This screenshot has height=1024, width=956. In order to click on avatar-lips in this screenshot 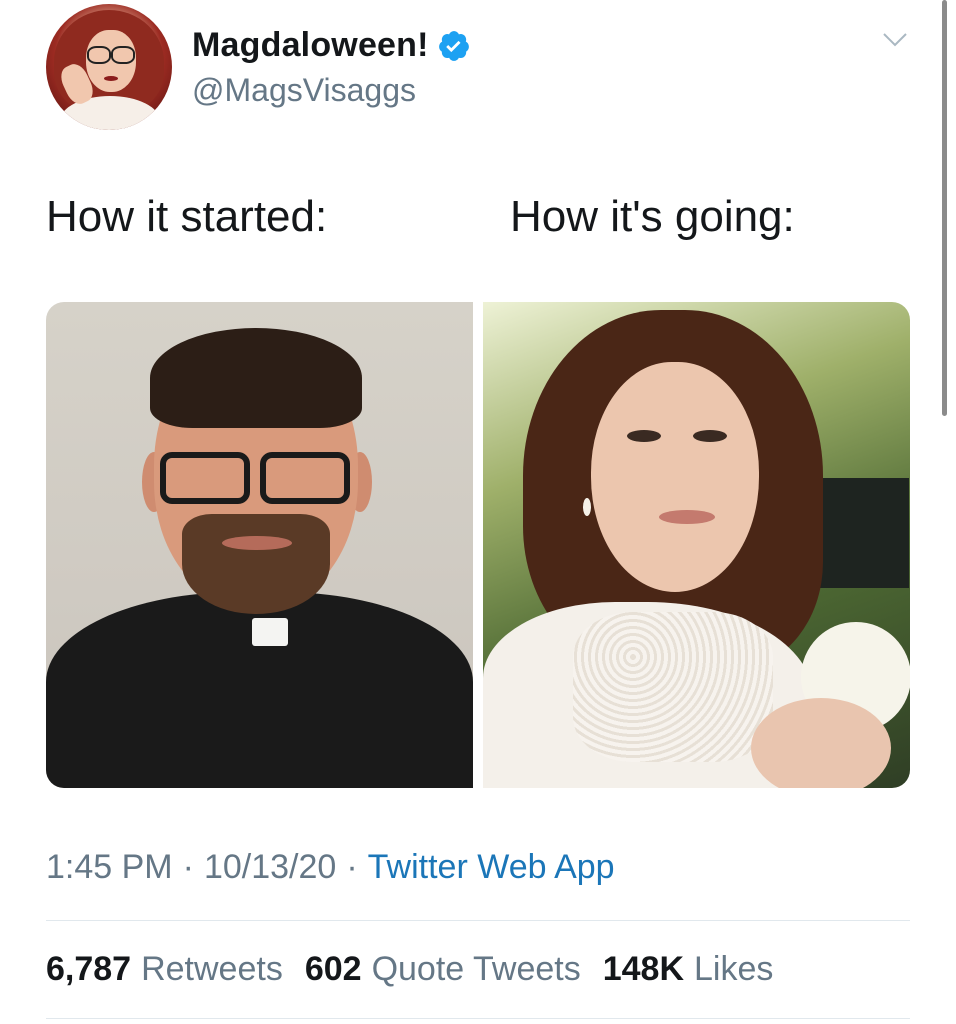, I will do `click(111, 78)`.